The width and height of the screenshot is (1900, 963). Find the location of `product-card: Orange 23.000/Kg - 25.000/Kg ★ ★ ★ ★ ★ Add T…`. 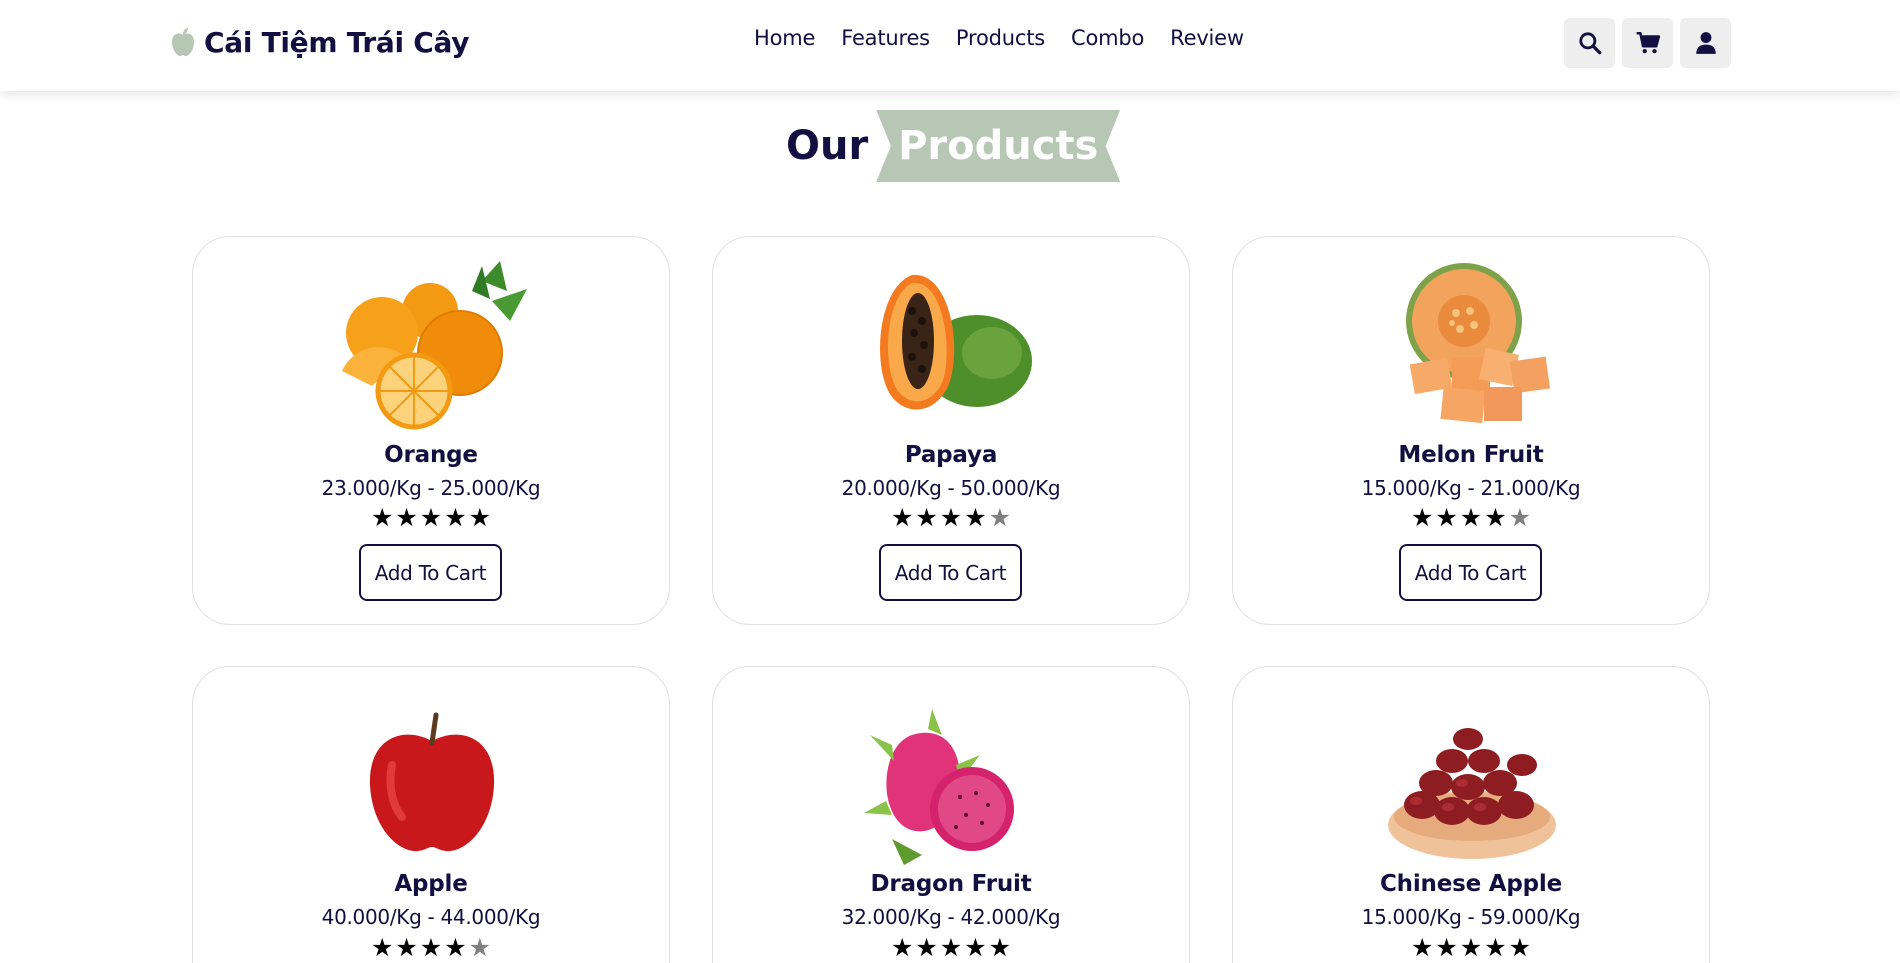

product-card: Orange 23.000/Kg - 25.000/Kg ★ ★ ★ ★ ★ Add T… is located at coordinates (431, 430).